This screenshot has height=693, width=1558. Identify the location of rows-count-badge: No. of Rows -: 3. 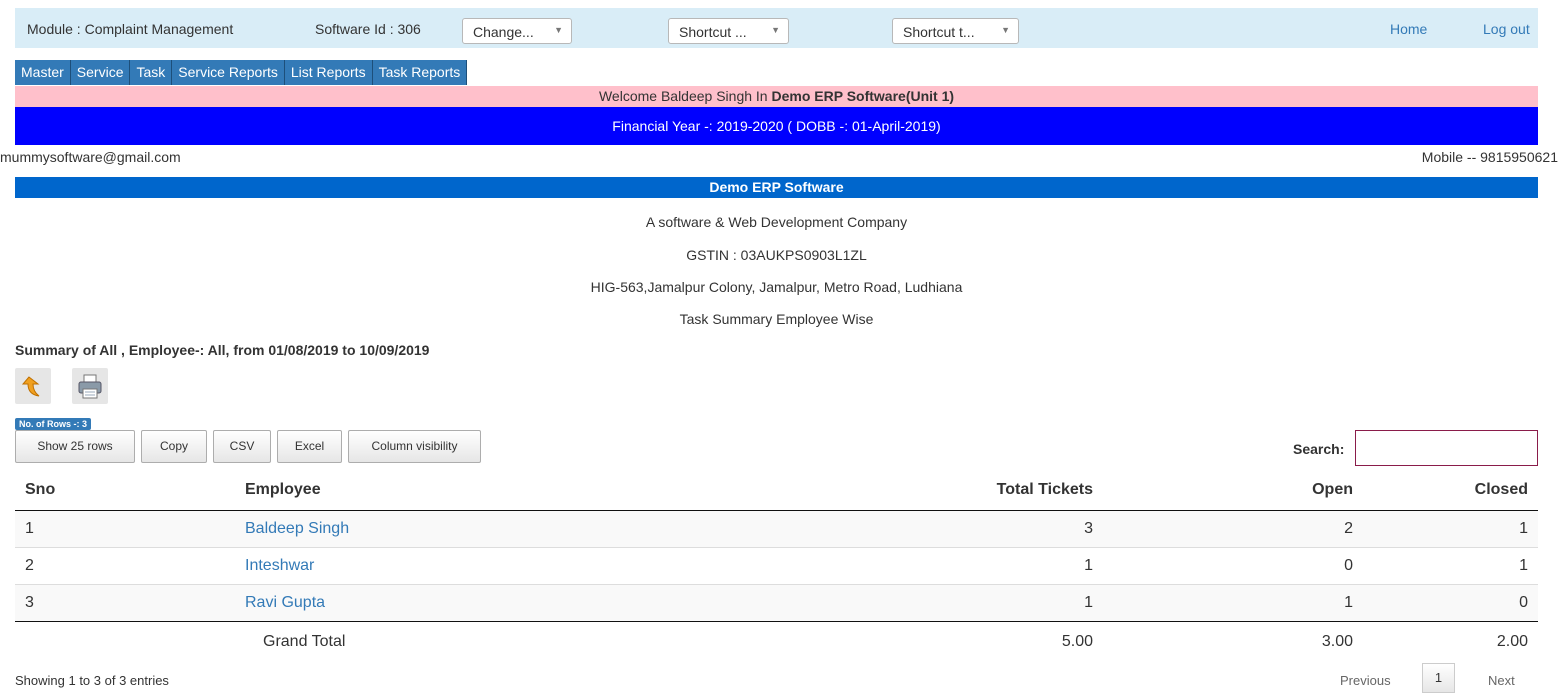
(53, 424).